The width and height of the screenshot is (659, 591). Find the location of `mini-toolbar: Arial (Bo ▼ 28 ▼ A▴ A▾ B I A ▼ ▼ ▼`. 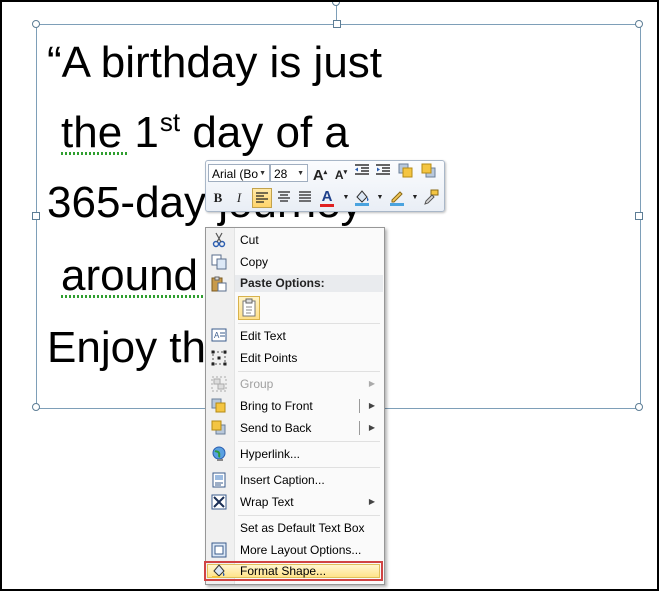

mini-toolbar: Arial (Bo ▼ 28 ▼ A▴ A▾ B I A ▼ ▼ ▼ is located at coordinates (325, 186).